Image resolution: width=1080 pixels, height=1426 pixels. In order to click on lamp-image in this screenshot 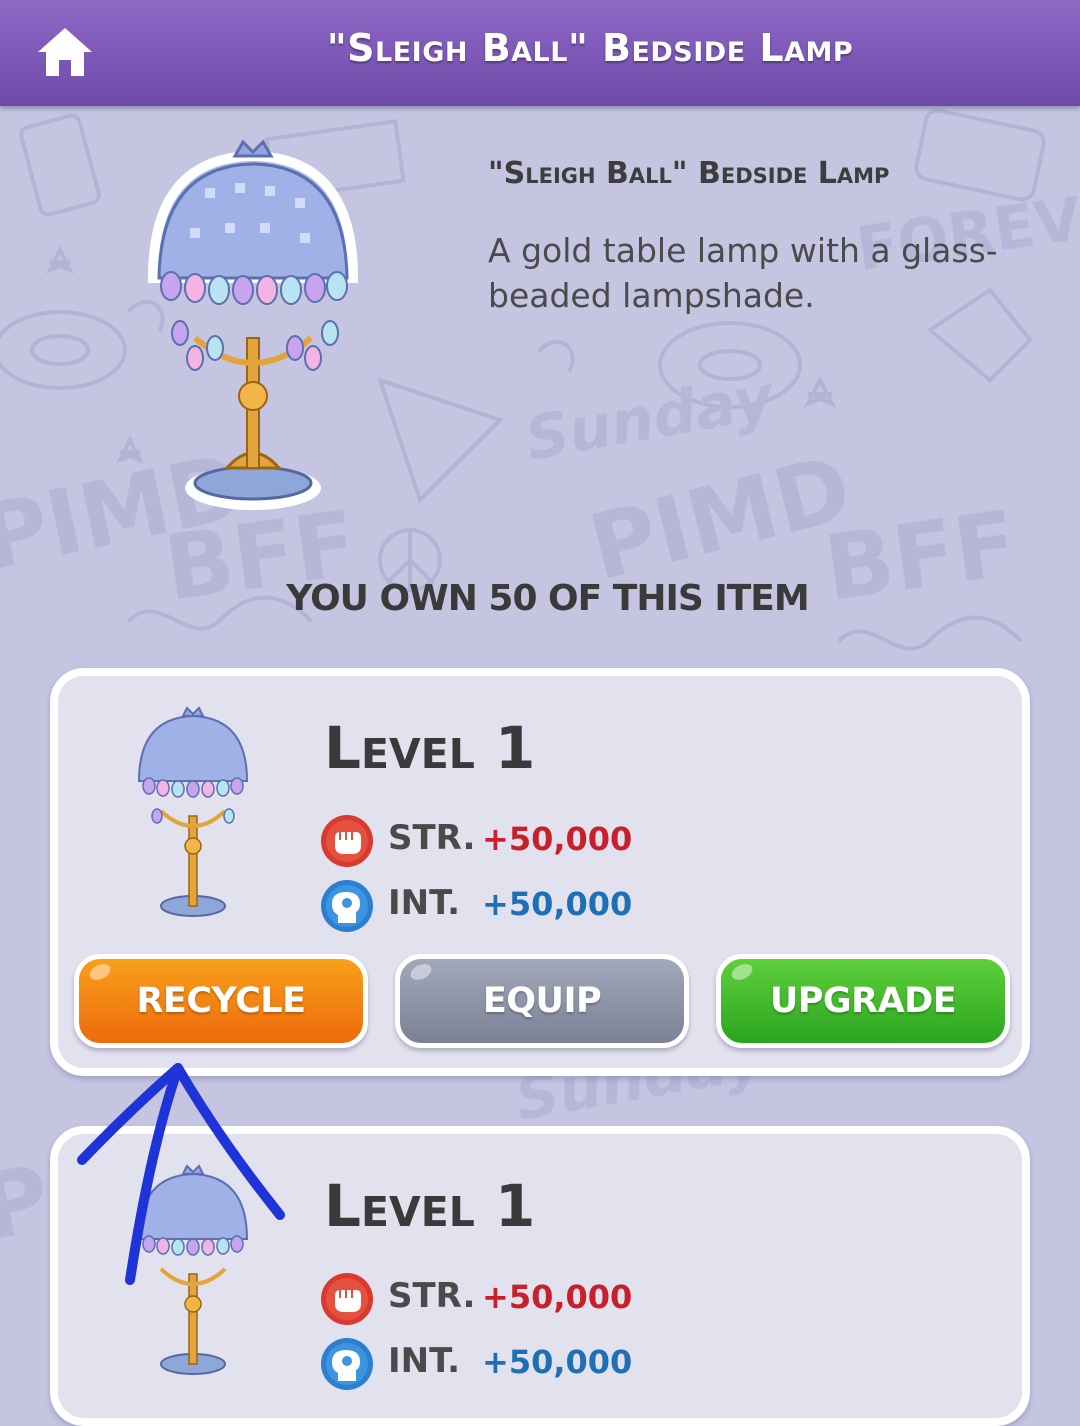, I will do `click(253, 324)`.